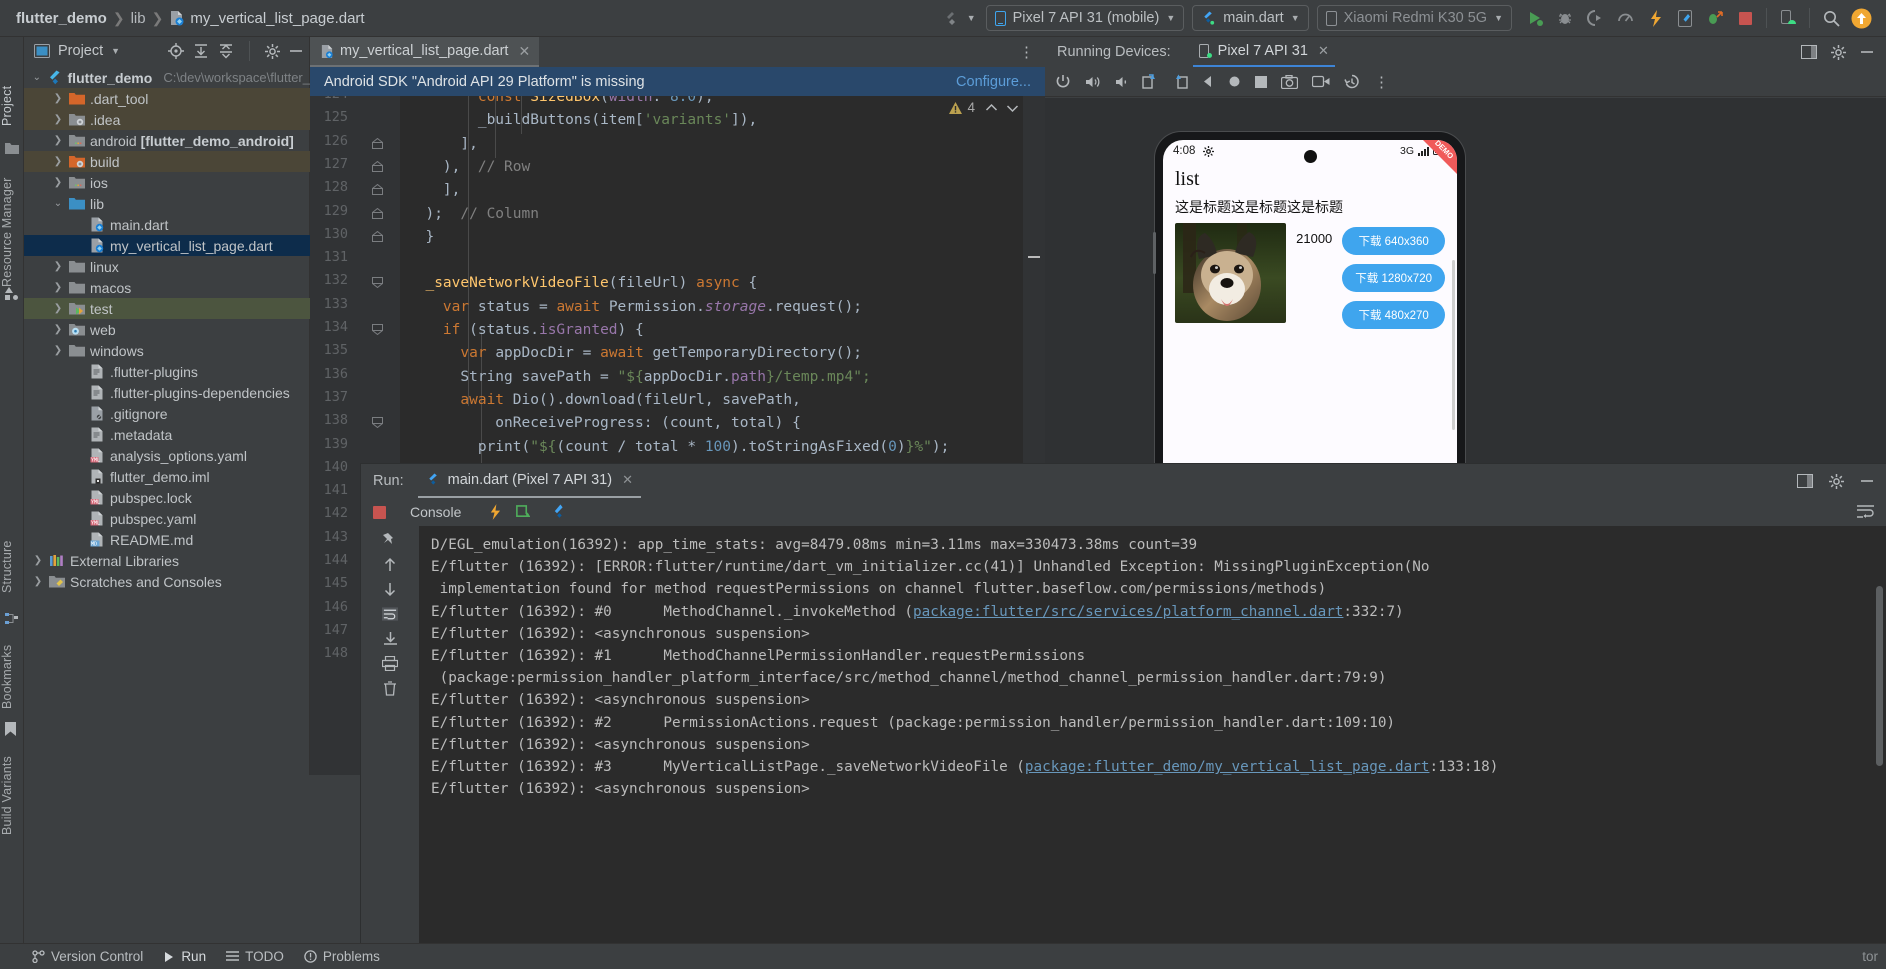  Describe the element at coordinates (425, 52) in the screenshot. I see `editor-tab: my_vertical_list_page.dart ✕` at that location.